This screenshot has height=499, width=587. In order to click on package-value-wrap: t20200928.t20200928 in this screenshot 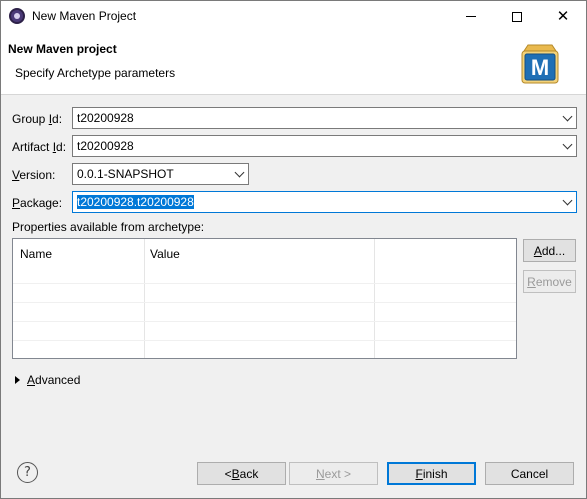, I will do `click(317, 202)`.